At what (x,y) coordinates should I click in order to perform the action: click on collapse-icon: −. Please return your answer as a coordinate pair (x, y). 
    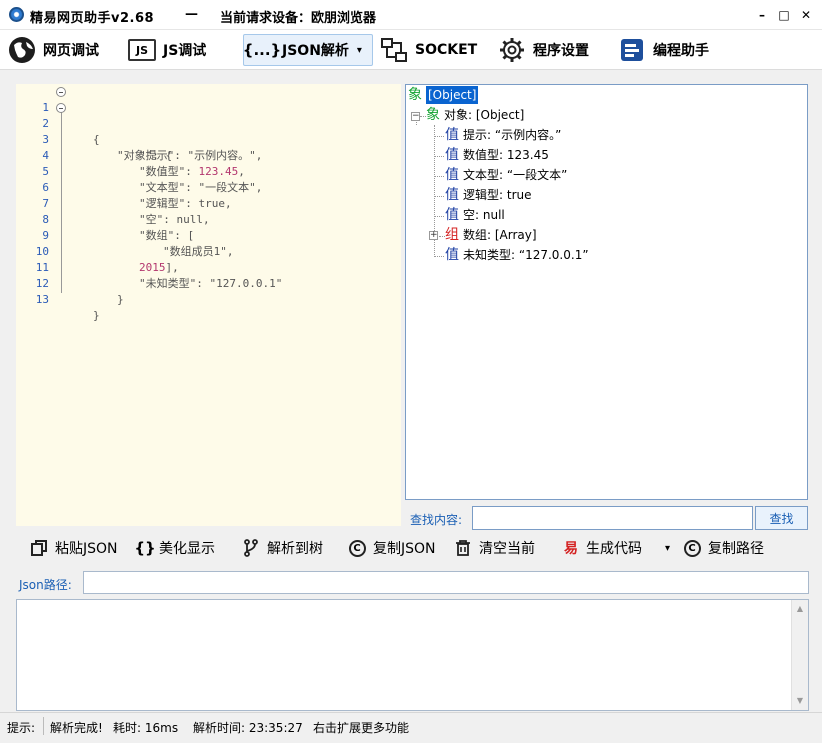
    Looking at the image, I should click on (415, 116).